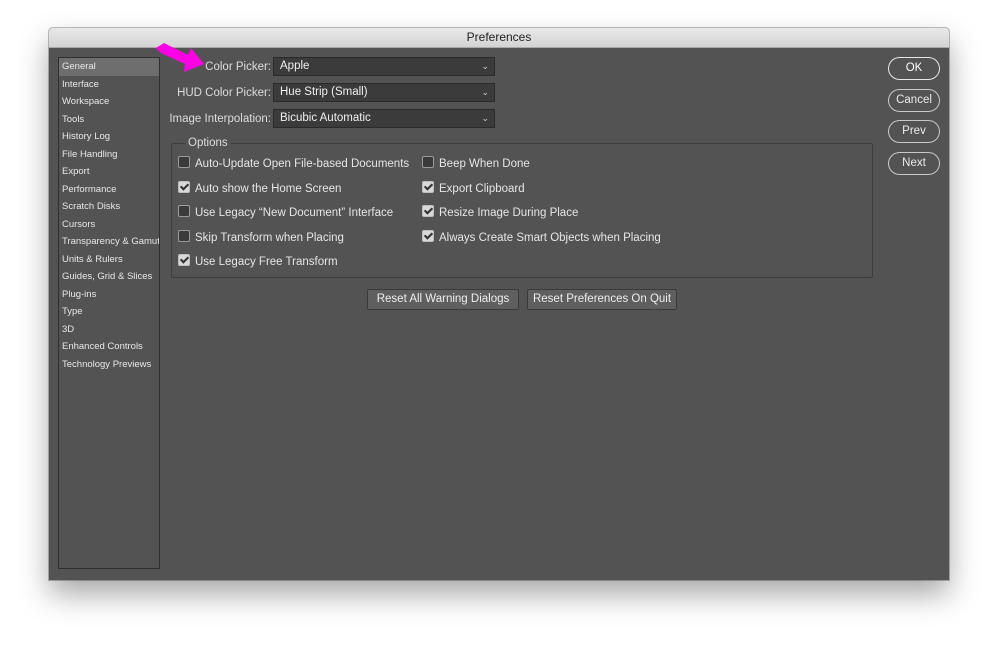 Image resolution: width=998 pixels, height=651 pixels. Describe the element at coordinates (109, 67) in the screenshot. I see `sidebar-item-general: General` at that location.